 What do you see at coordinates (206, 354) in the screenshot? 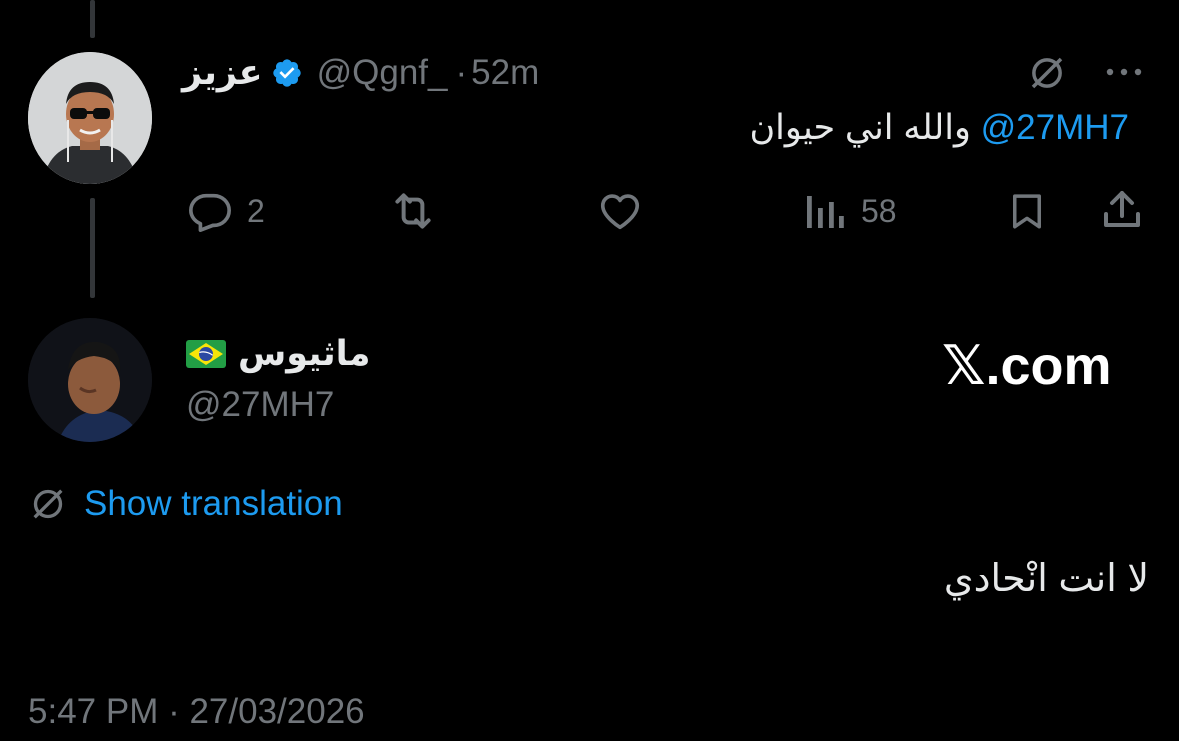
I see `brazil-flag-icon` at bounding box center [206, 354].